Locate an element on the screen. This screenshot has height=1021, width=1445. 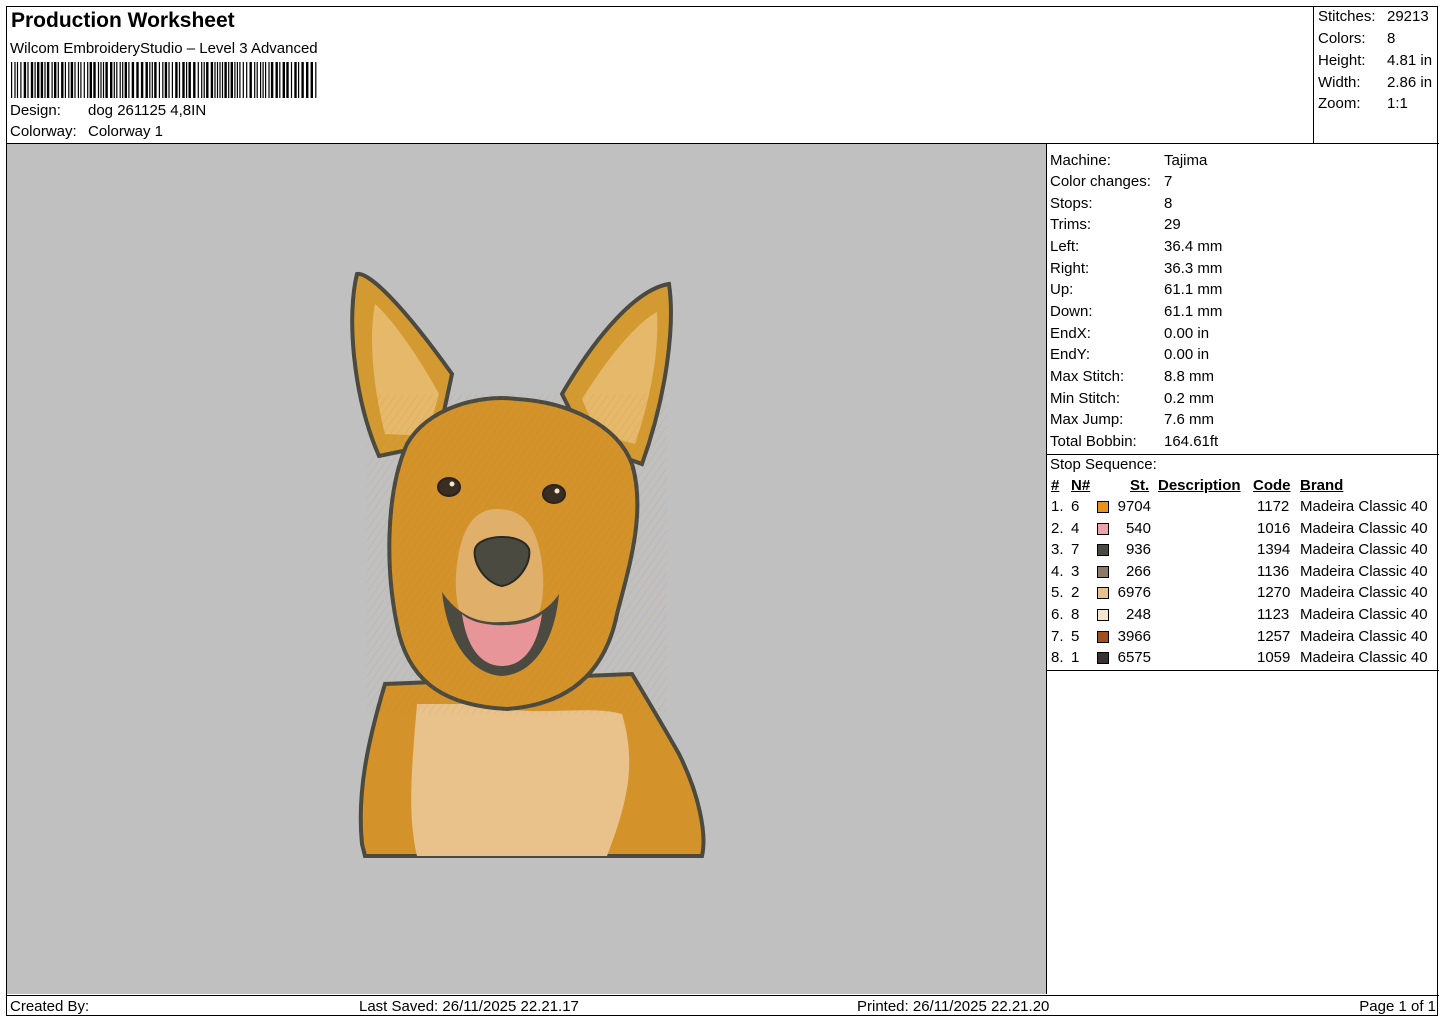
summary-value: 4.81 in is located at coordinates (1410, 60).